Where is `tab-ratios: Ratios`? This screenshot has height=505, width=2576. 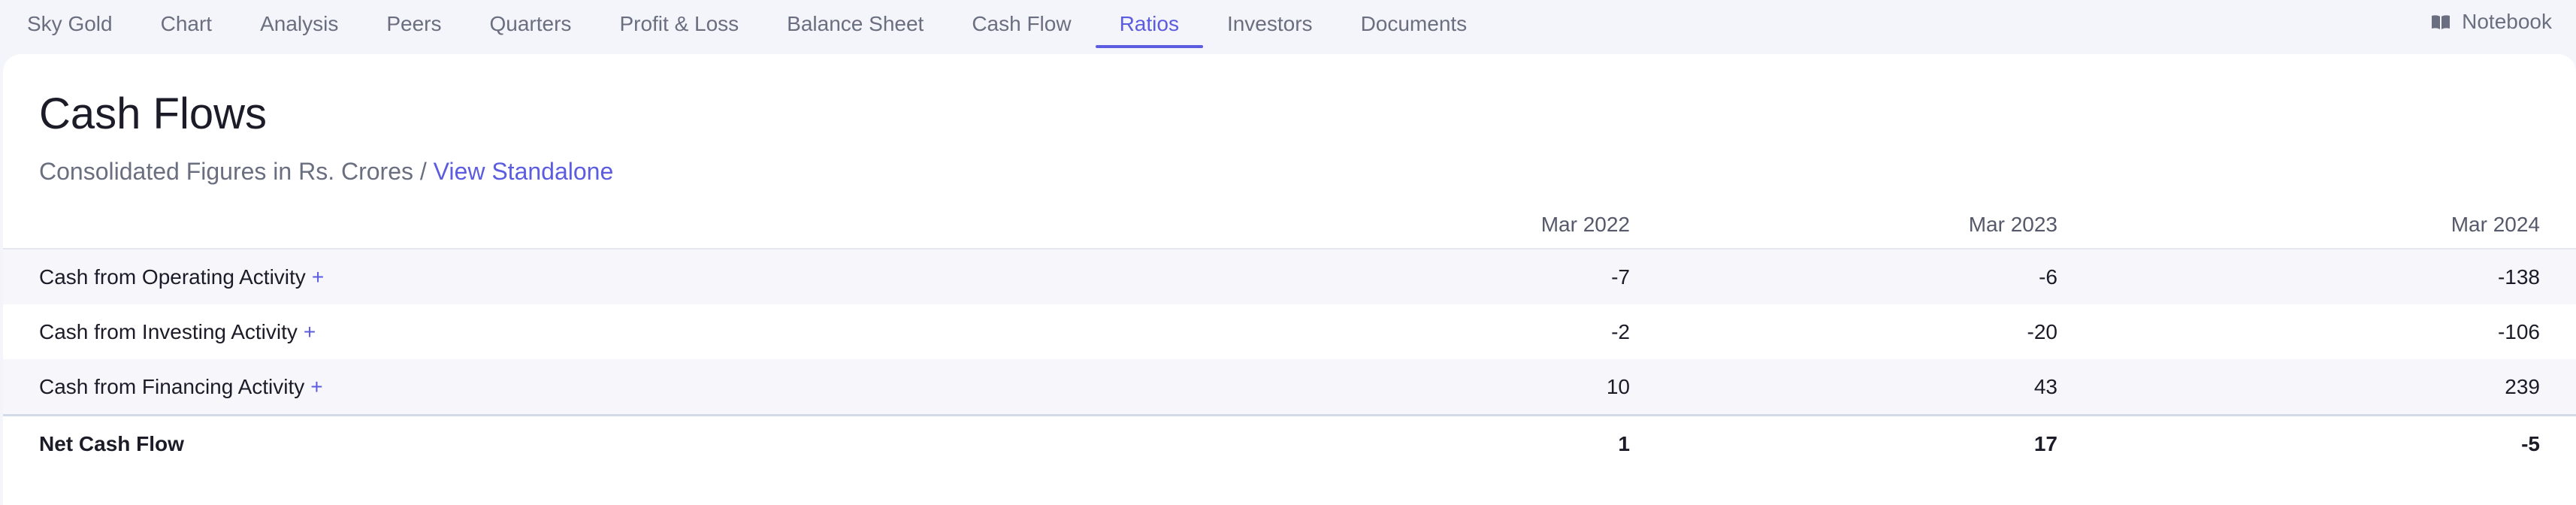
tab-ratios: Ratios is located at coordinates (1149, 24).